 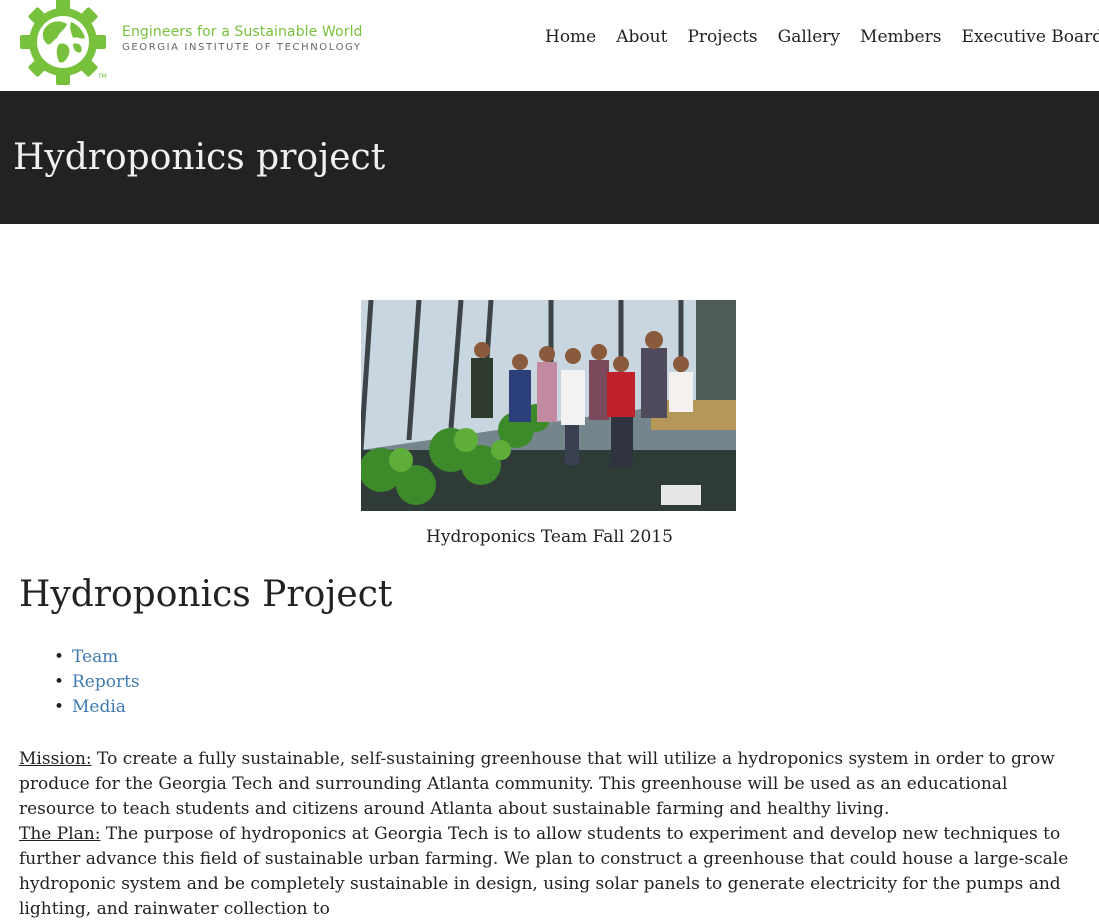 What do you see at coordinates (63, 43) in the screenshot?
I see `esw-globe-gear-logo-icon: TM` at bounding box center [63, 43].